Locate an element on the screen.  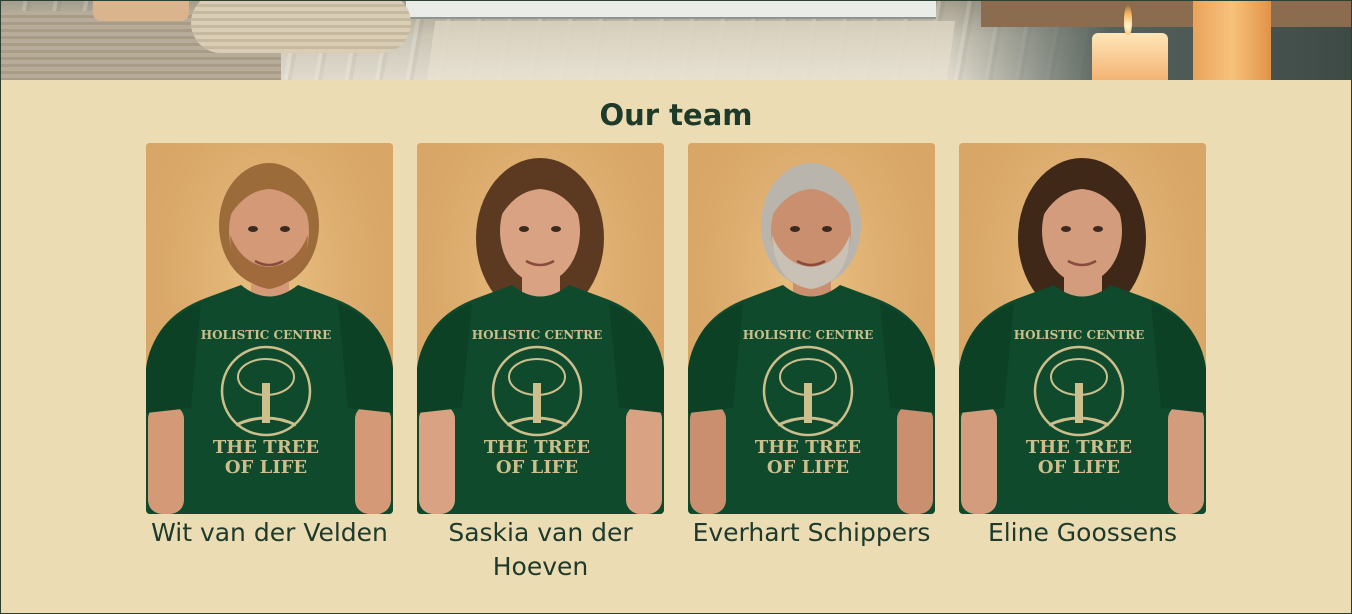
member-name: Everhart Schippers is located at coordinates (811, 532).